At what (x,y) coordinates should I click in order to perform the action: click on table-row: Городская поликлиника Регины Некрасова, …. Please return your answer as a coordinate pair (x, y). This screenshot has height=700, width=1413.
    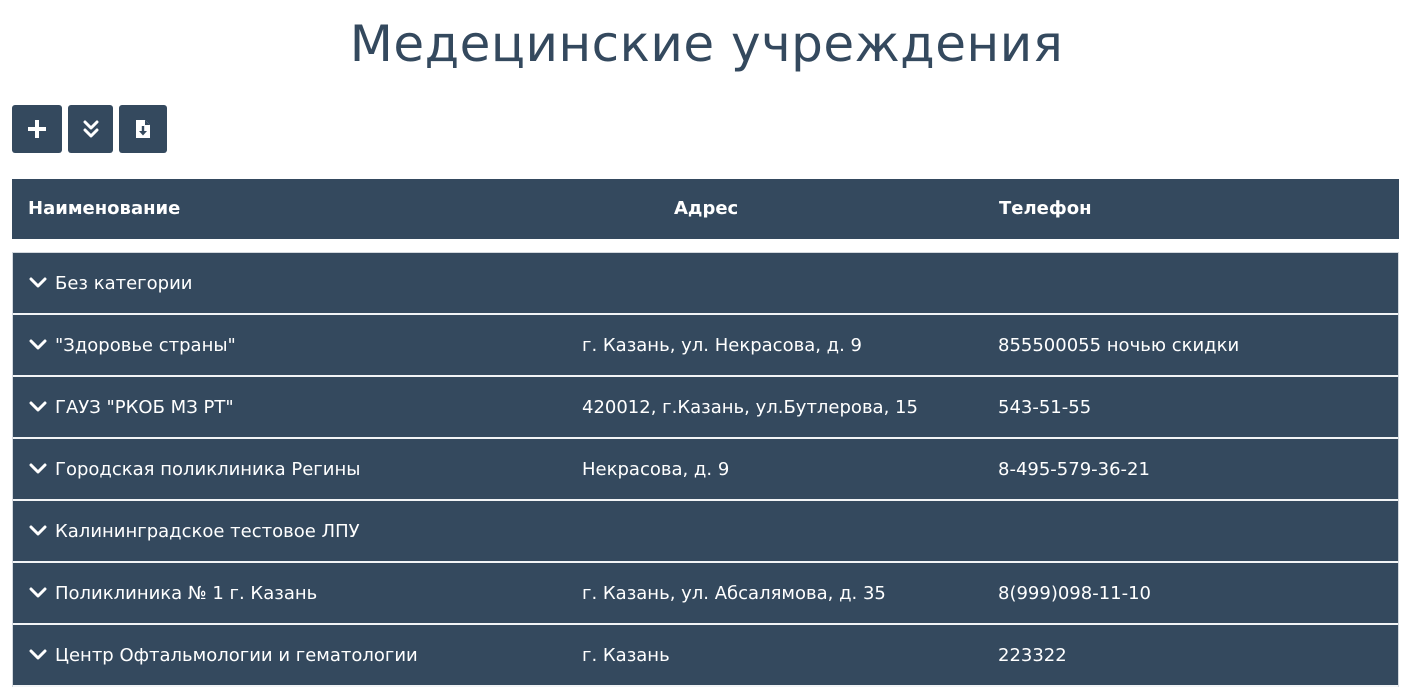
    Looking at the image, I should click on (705, 470).